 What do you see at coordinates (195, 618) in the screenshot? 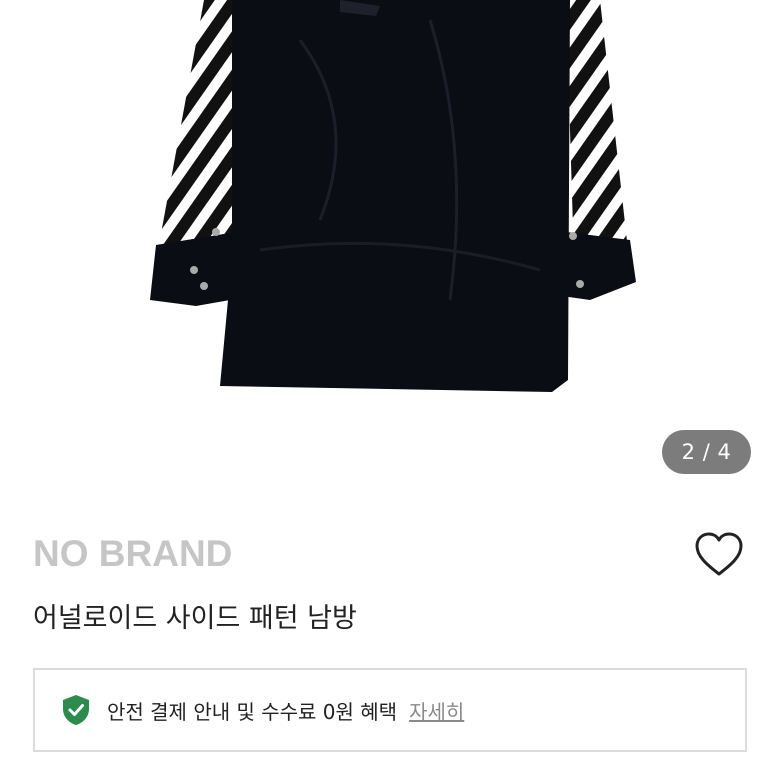
I see `product-title: 어널로이드 사이드 패턴 남방` at bounding box center [195, 618].